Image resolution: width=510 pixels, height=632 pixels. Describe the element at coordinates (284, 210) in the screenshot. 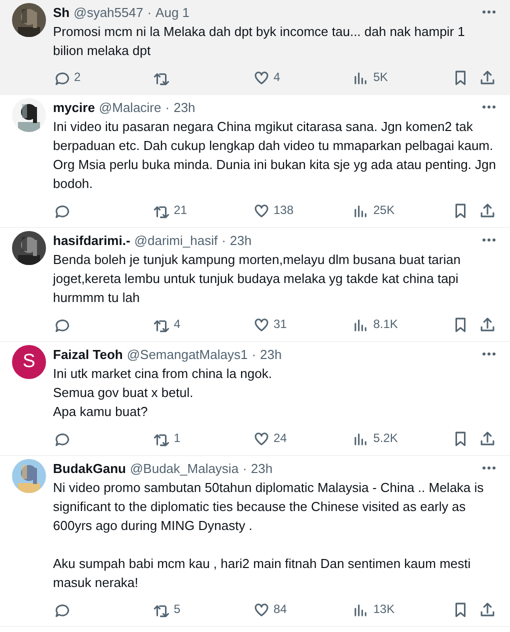

I see `like-count: 138` at that location.